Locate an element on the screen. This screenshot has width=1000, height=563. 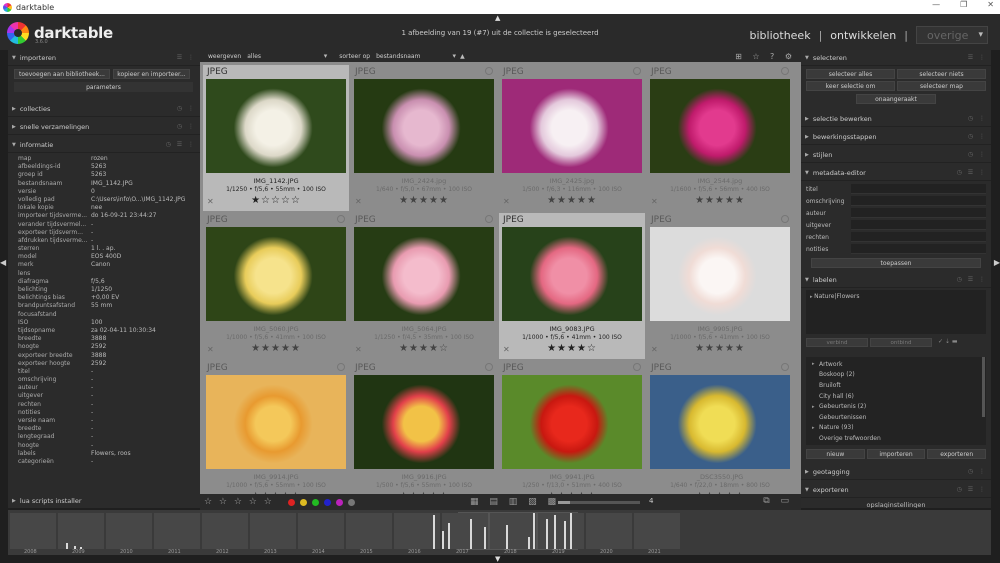
yellow-label-icon is located at coordinates (303, 502).